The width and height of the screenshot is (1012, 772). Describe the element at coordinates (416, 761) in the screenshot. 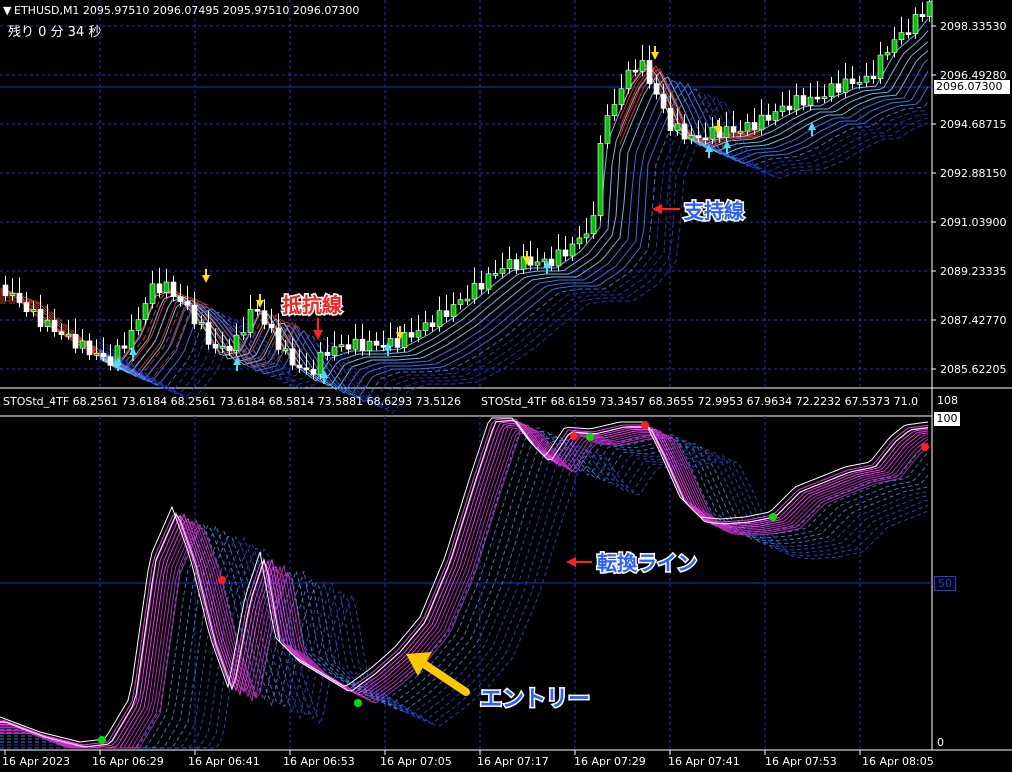

I see `time-axis-label: 16 Apr 07:05` at that location.